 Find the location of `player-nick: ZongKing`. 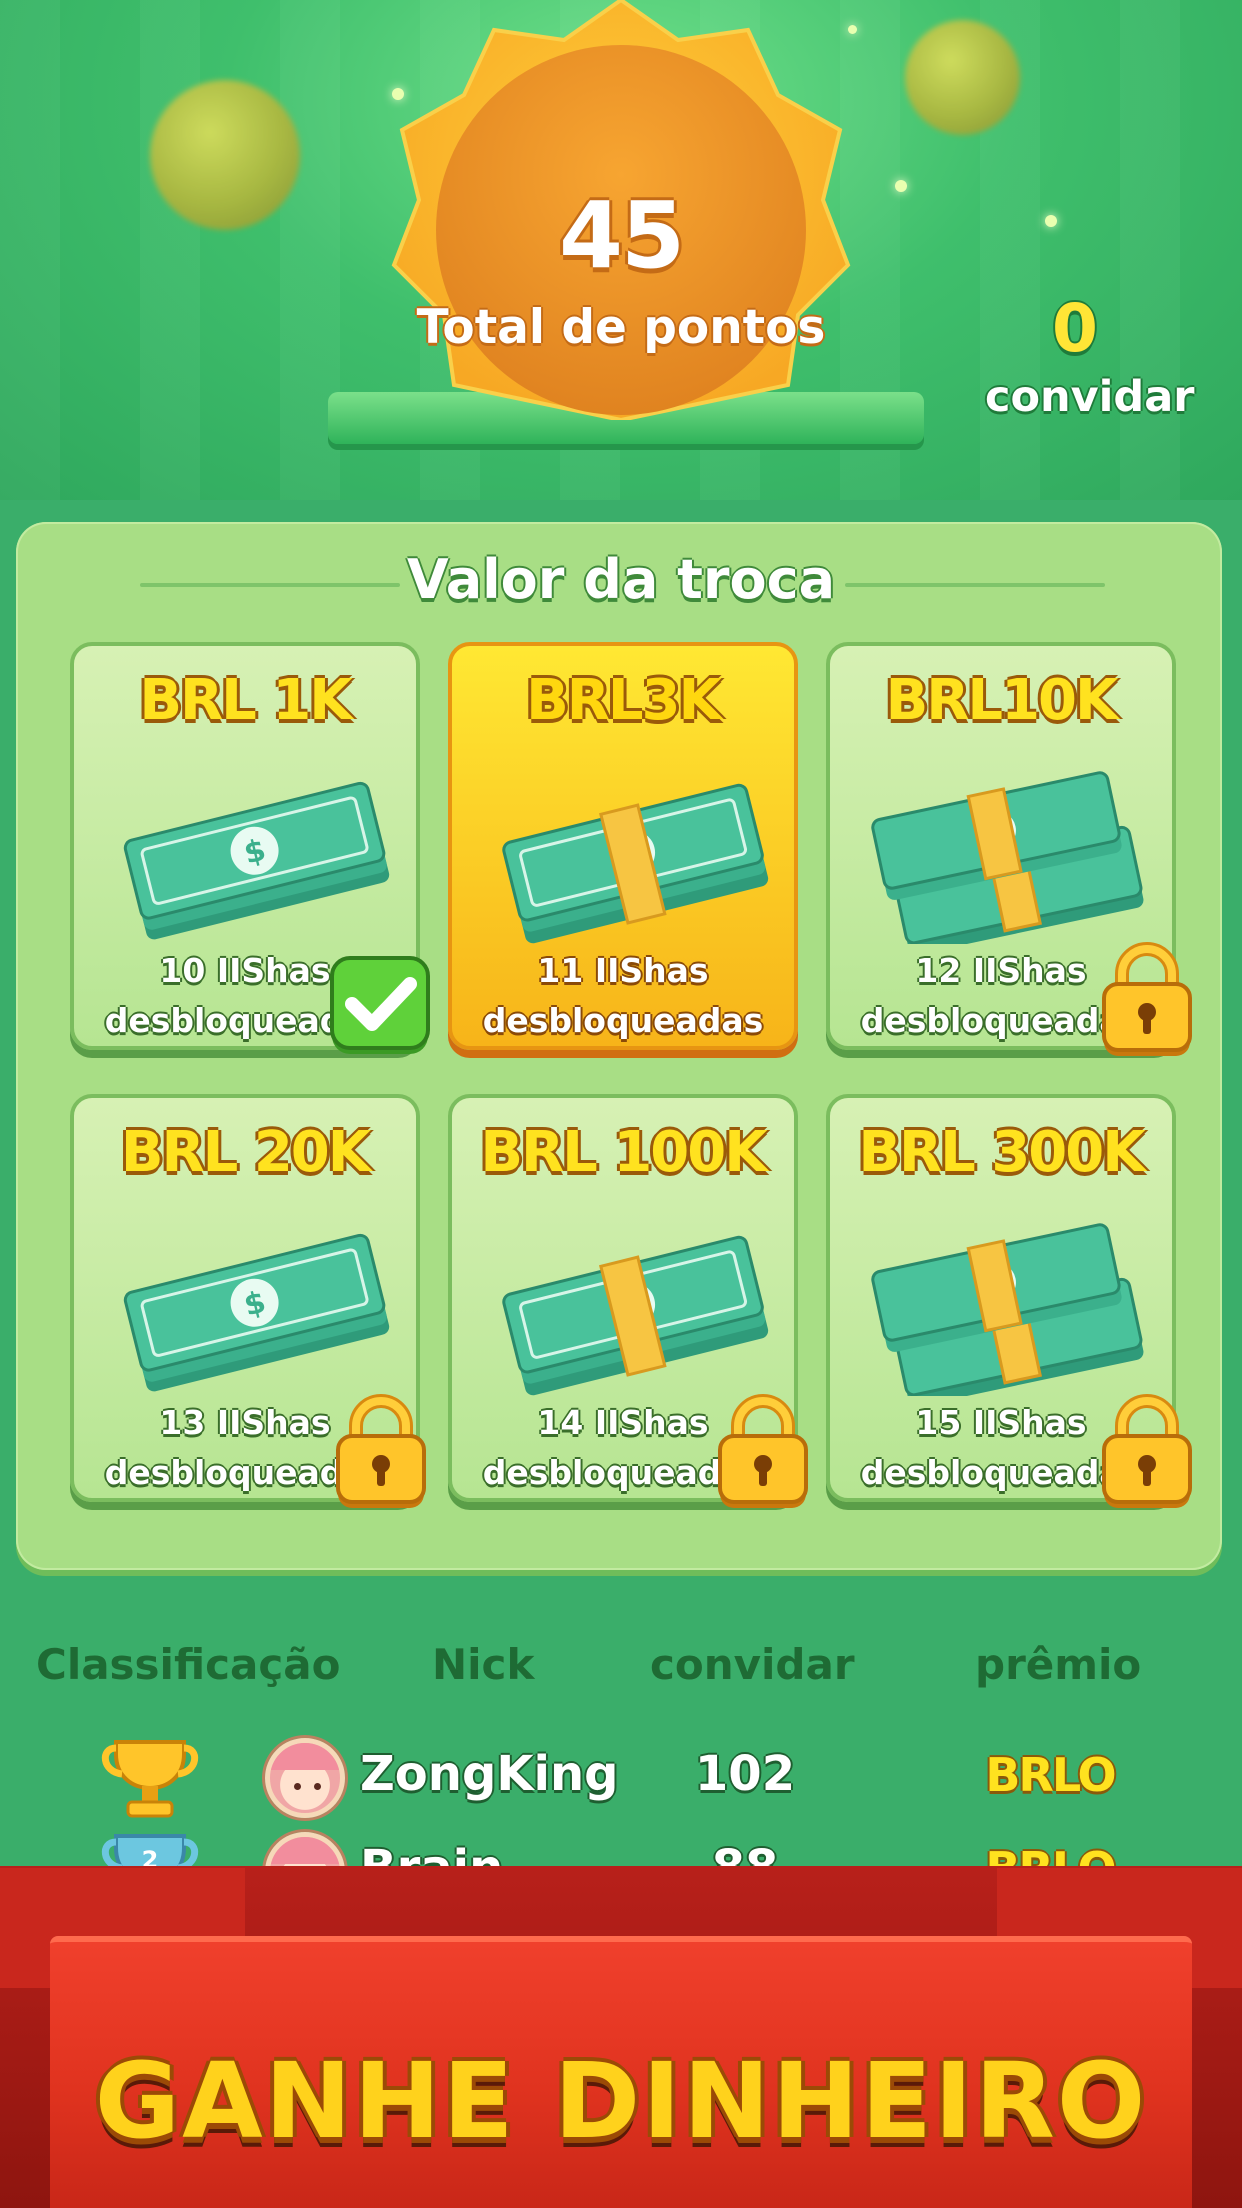

player-nick: ZongKing is located at coordinates (489, 1774).